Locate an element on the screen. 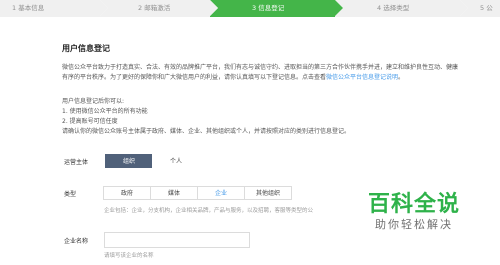  watermark-main-text: 百科全说 is located at coordinates (413, 204).